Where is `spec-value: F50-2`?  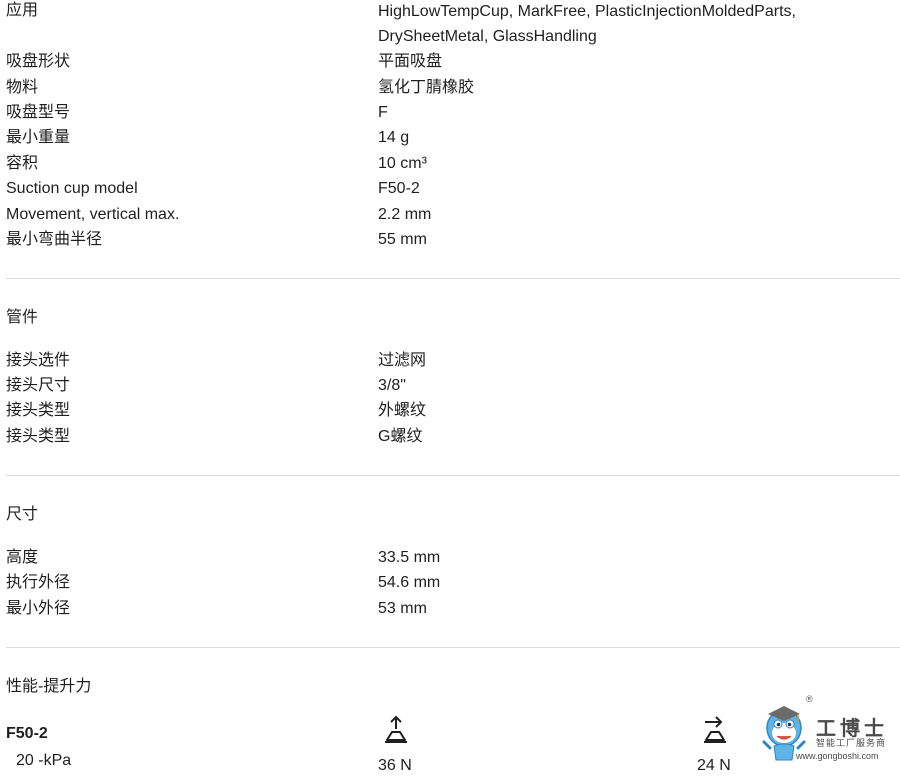 spec-value: F50-2 is located at coordinates (399, 188).